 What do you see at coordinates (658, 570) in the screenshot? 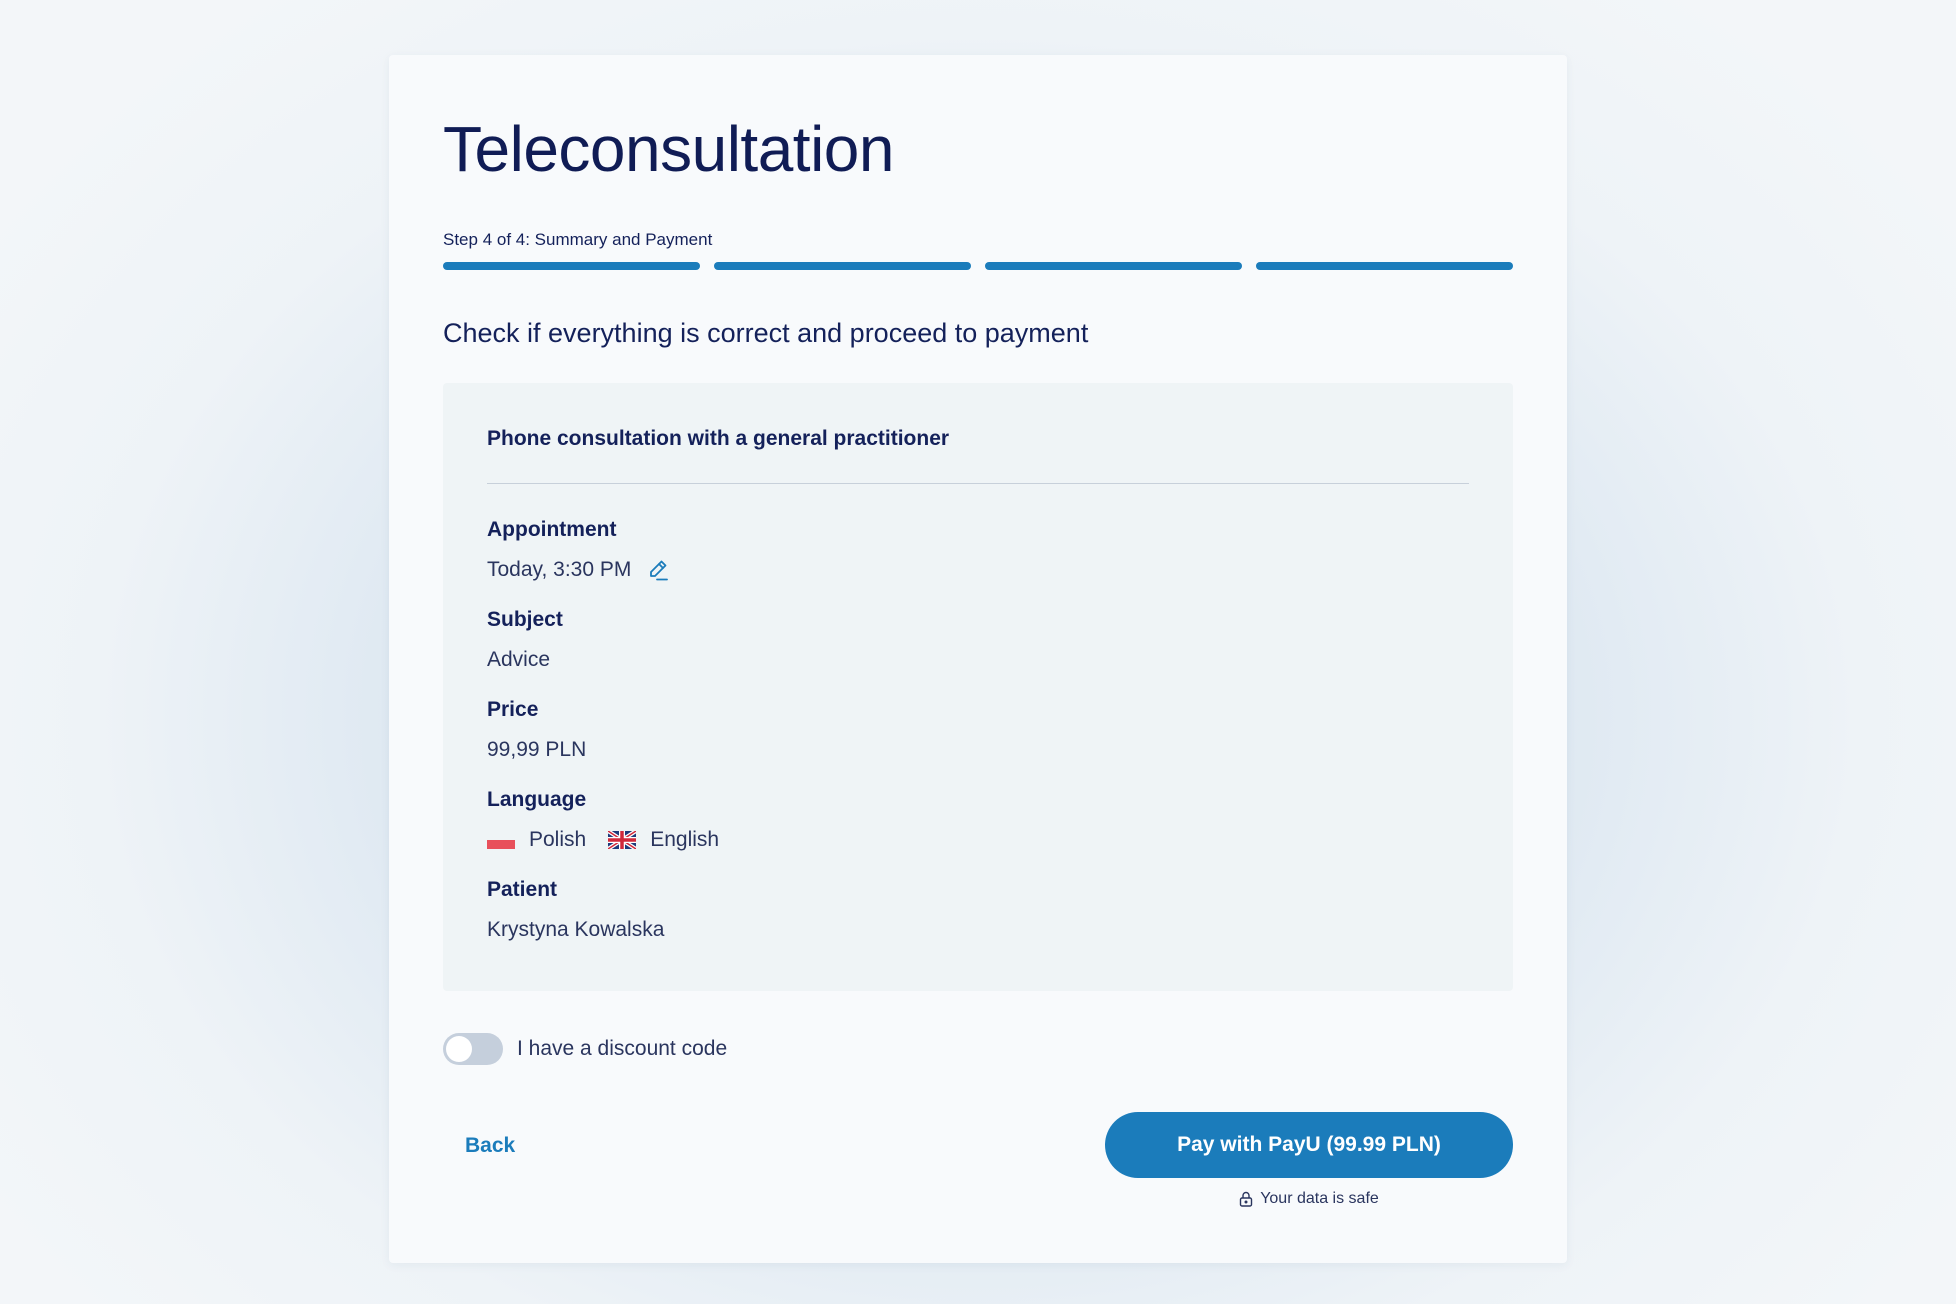
I see `pencil-icon` at bounding box center [658, 570].